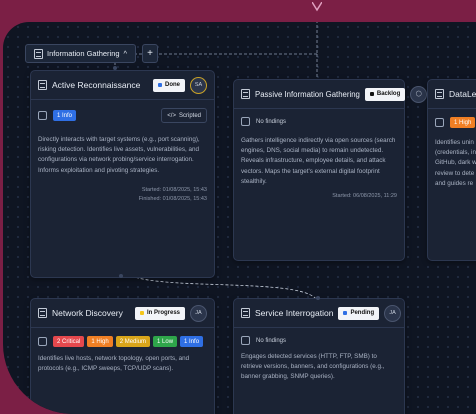  What do you see at coordinates (169, 85) in the screenshot?
I see `status-badge: Done` at bounding box center [169, 85].